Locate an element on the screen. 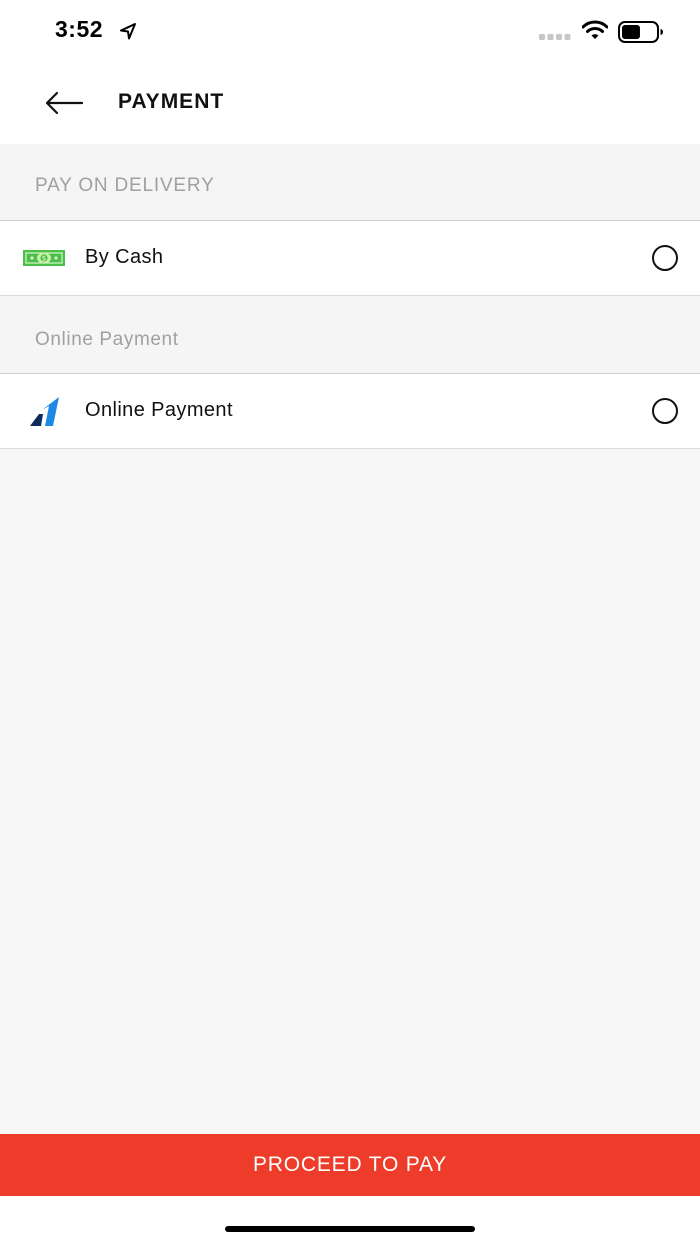 This screenshot has width=700, height=1244. proceed-to-pay-button: PROCEED TO PAY is located at coordinates (350, 1165).